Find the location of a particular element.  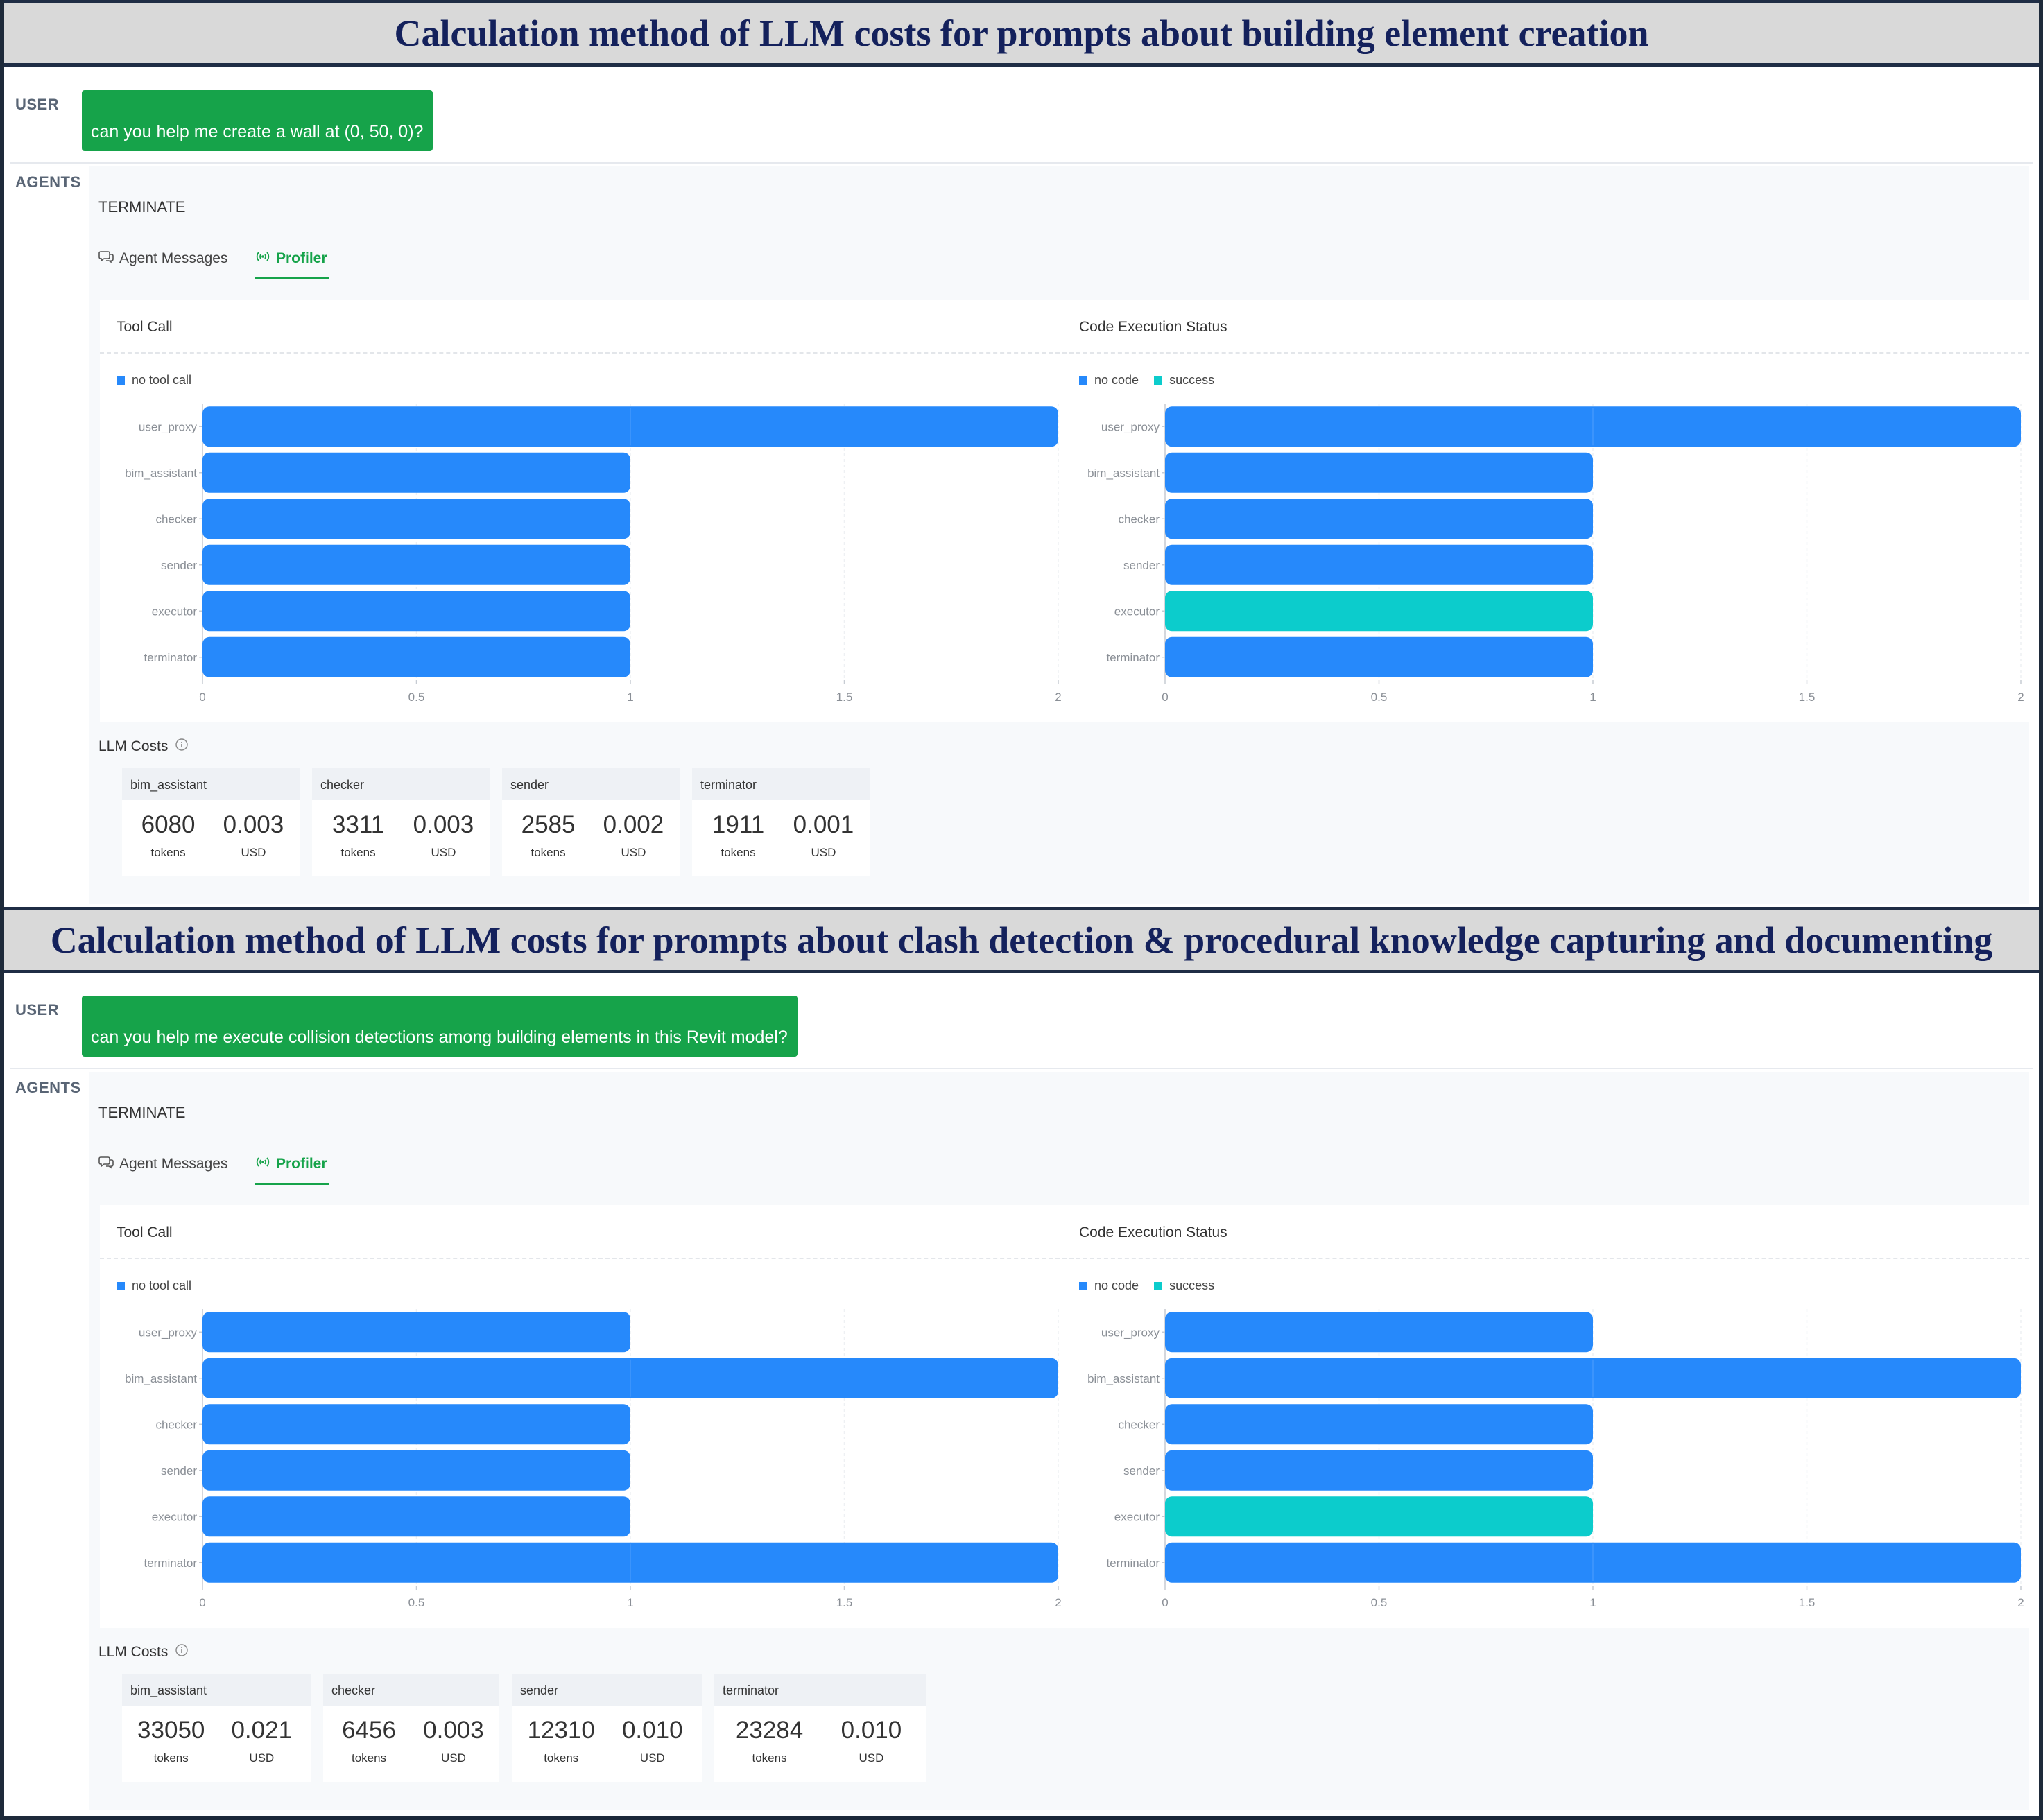

token-count: 3311 is located at coordinates (358, 825).